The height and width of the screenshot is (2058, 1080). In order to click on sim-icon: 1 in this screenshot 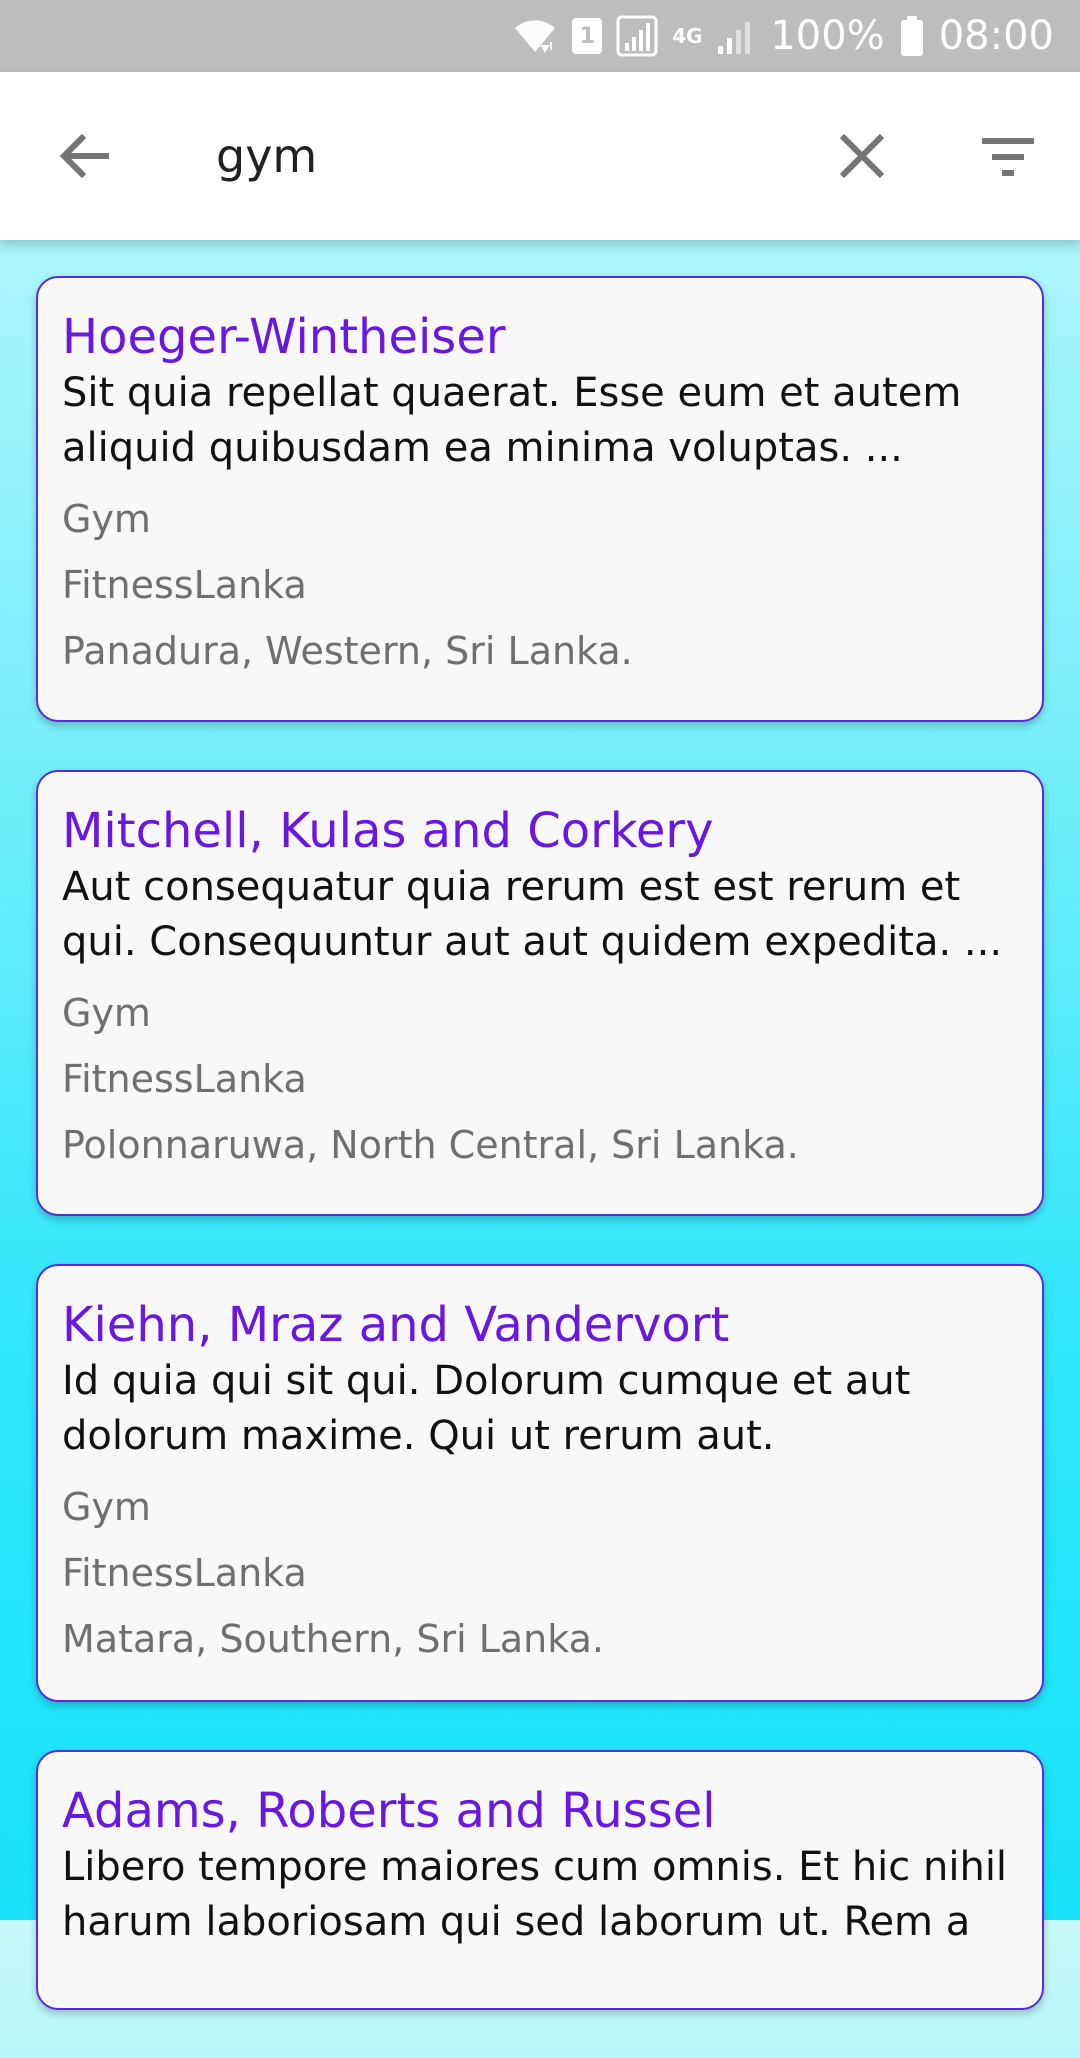, I will do `click(587, 36)`.